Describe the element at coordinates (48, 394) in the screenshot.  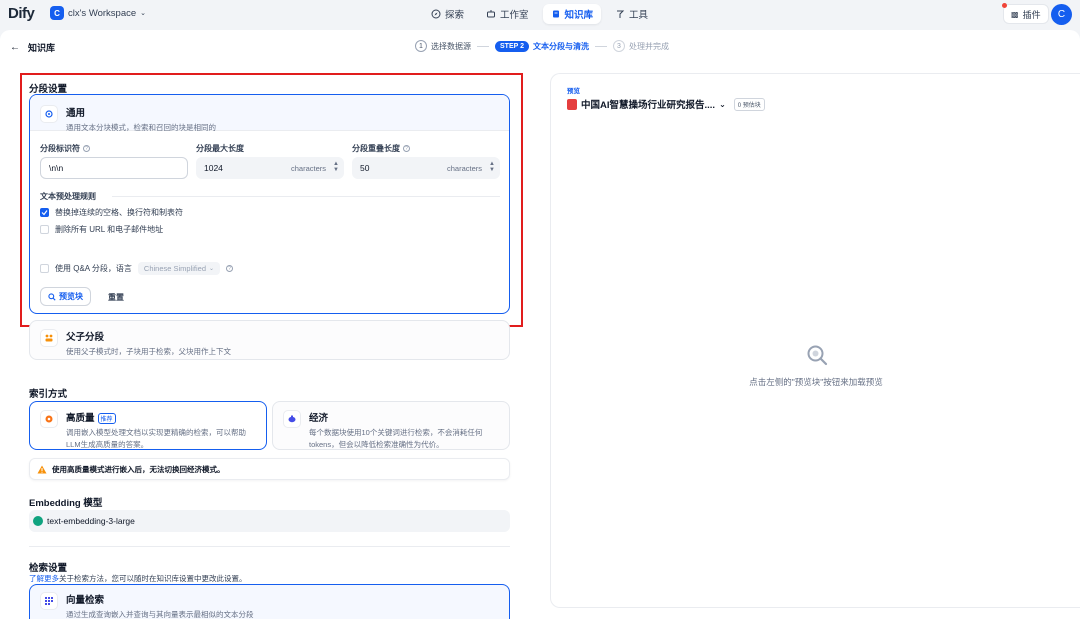
I see `index-section-title: 索引方式` at that location.